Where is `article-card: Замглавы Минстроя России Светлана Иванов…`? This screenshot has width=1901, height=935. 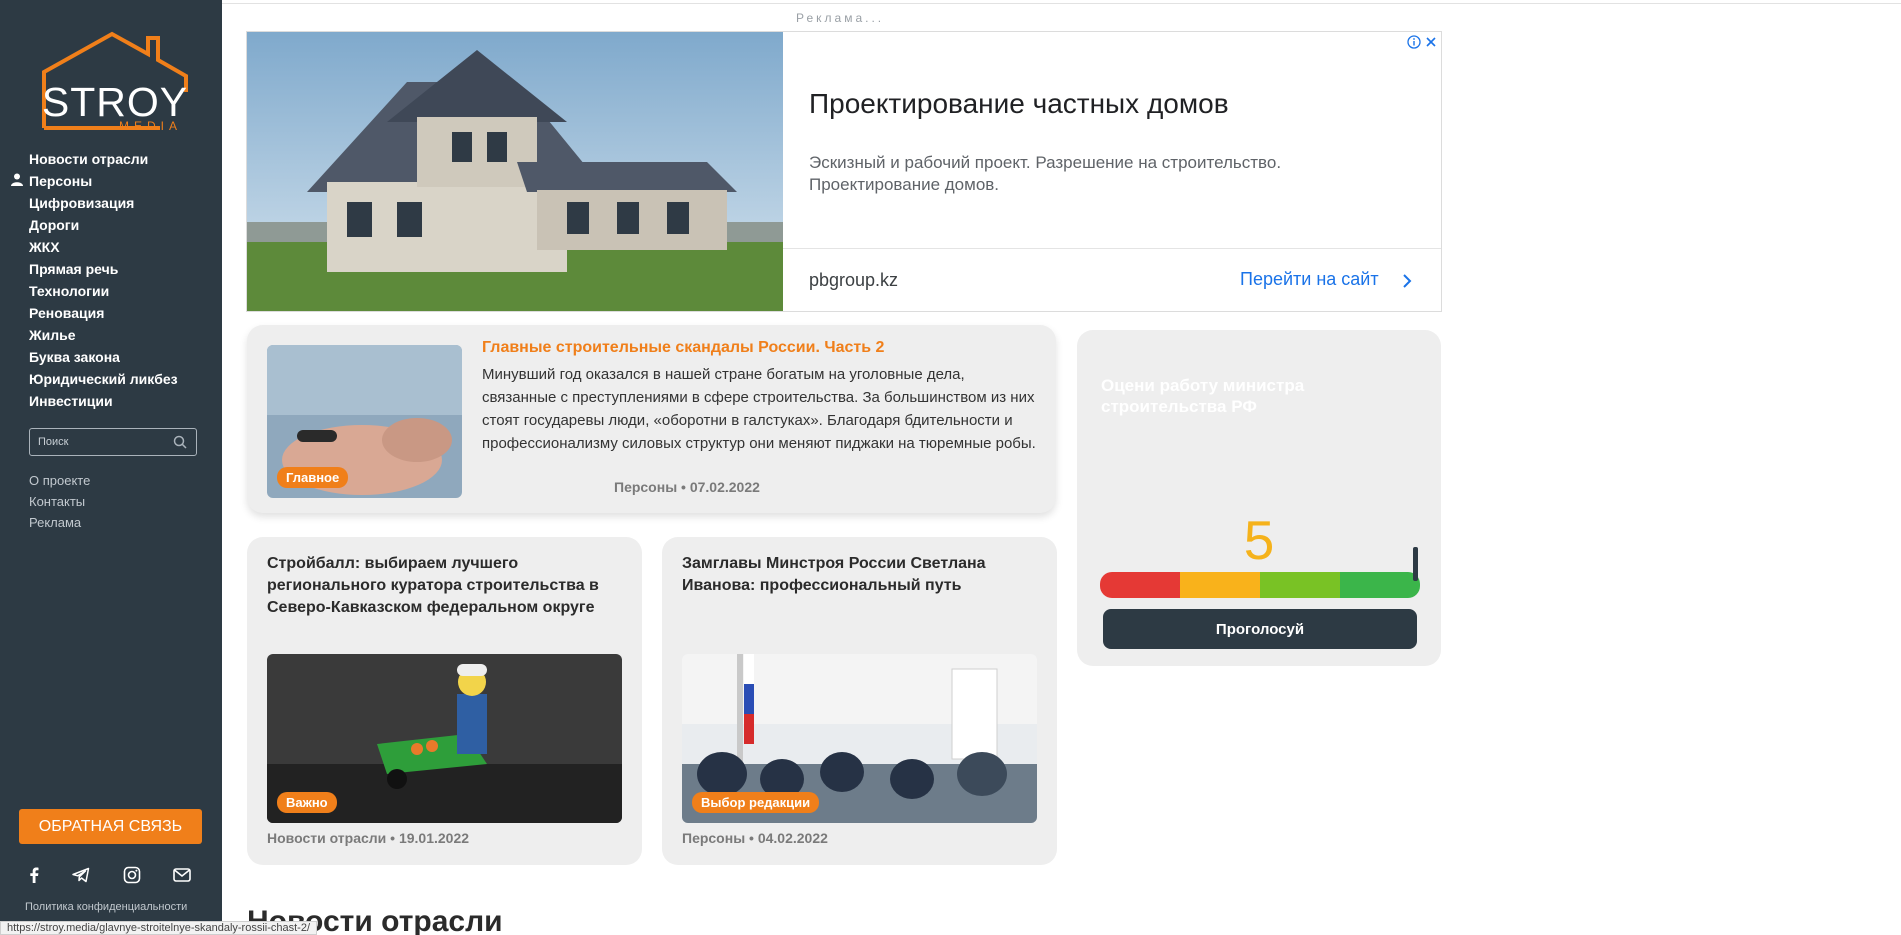
article-card: Замглавы Минстроя России Светлана Иванов… is located at coordinates (859, 701).